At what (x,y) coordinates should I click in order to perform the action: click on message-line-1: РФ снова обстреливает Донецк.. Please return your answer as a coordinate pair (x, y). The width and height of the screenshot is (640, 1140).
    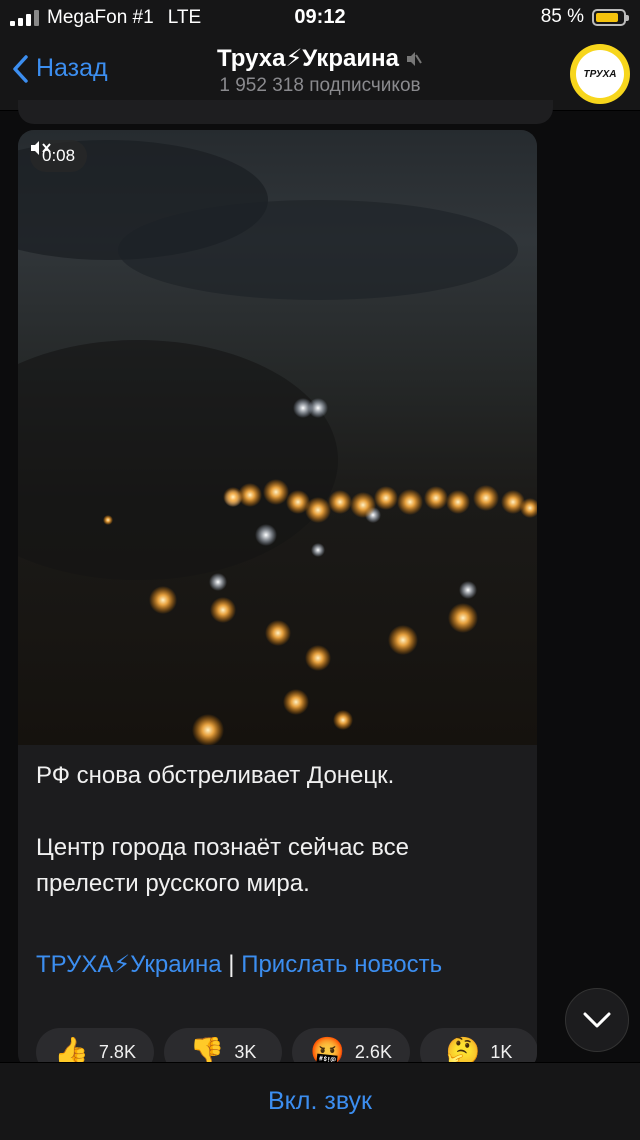
    Looking at the image, I should click on (215, 775).